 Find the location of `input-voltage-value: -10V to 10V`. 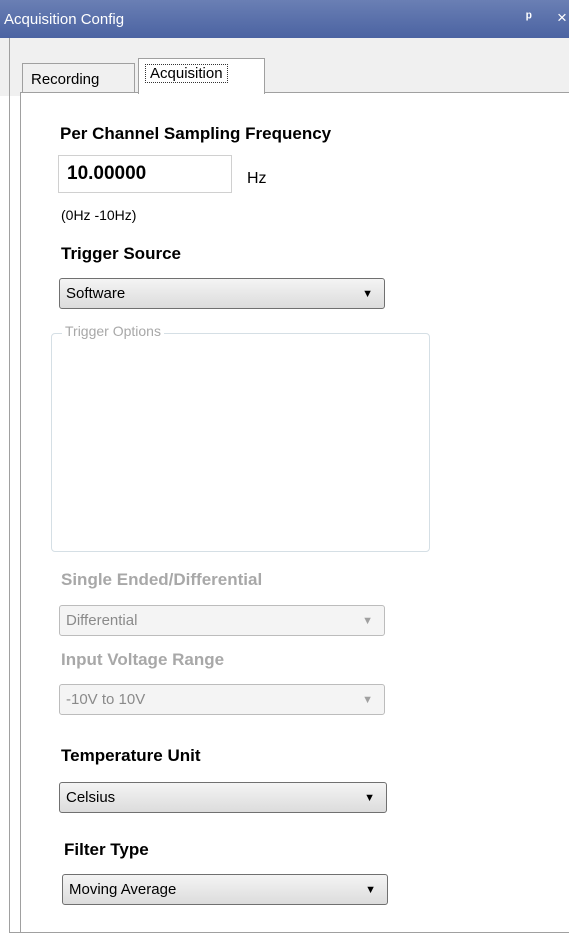

input-voltage-value: -10V to 10V is located at coordinates (106, 699).